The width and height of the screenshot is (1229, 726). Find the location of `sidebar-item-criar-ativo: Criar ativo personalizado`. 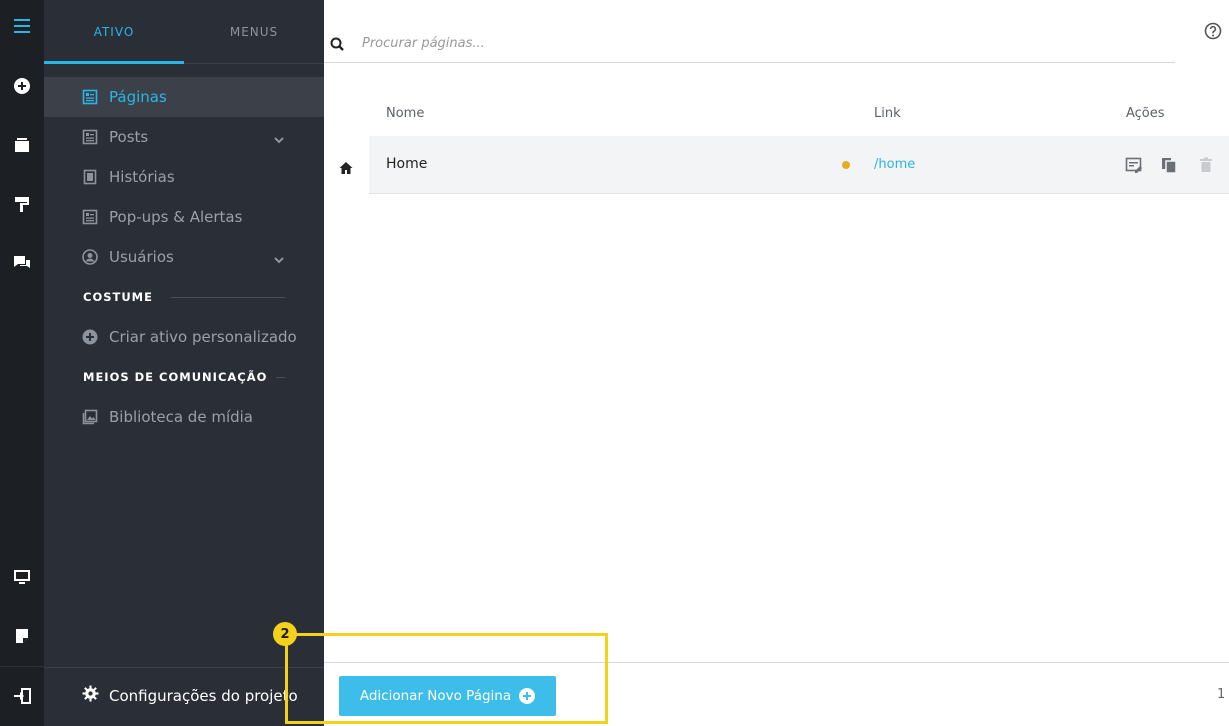

sidebar-item-criar-ativo: Criar ativo personalizado is located at coordinates (184, 337).